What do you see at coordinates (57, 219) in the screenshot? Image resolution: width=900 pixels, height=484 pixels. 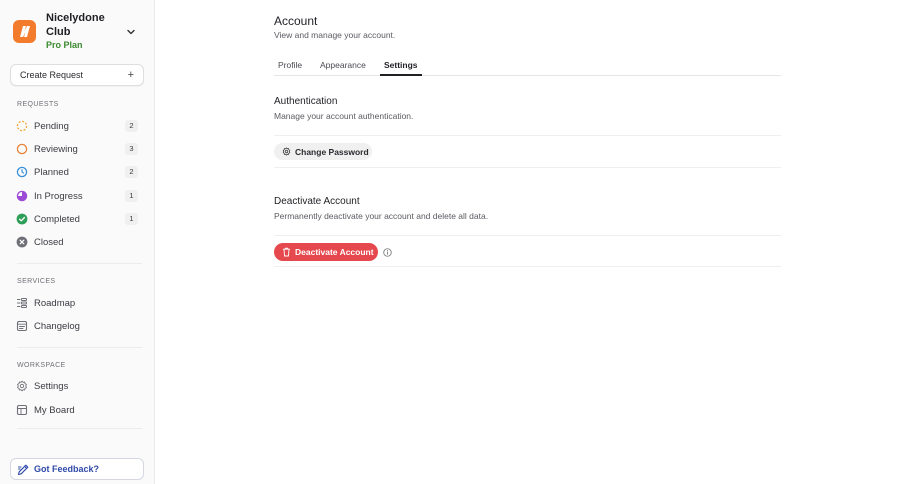 I see `sidebar-item-label: Completed` at bounding box center [57, 219].